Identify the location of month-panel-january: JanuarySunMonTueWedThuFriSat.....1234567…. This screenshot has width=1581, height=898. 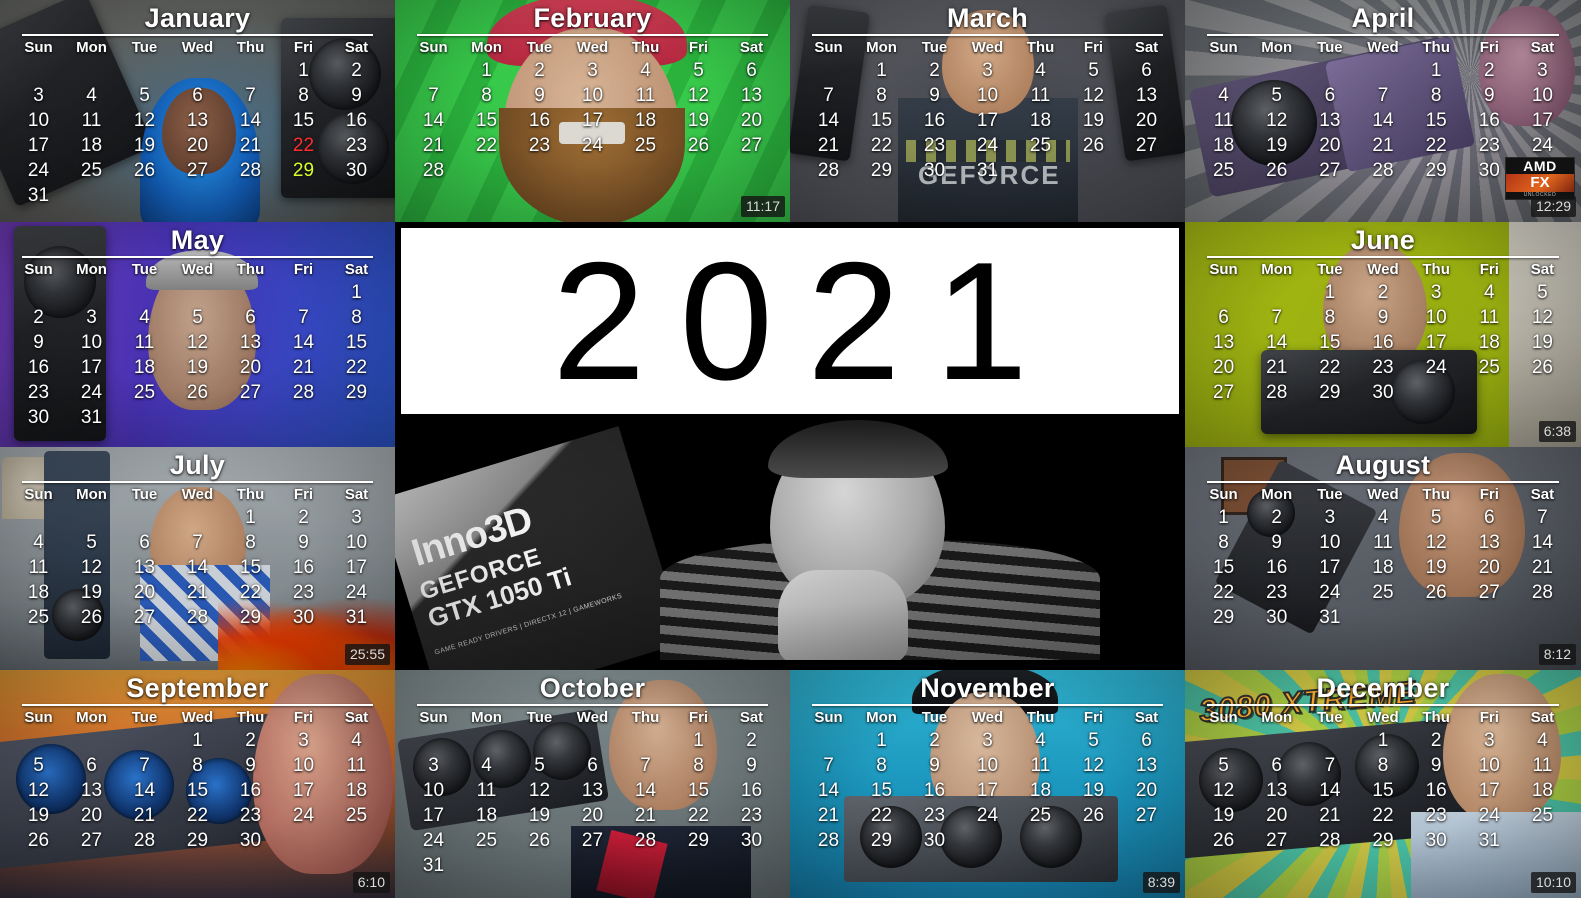
(197, 111).